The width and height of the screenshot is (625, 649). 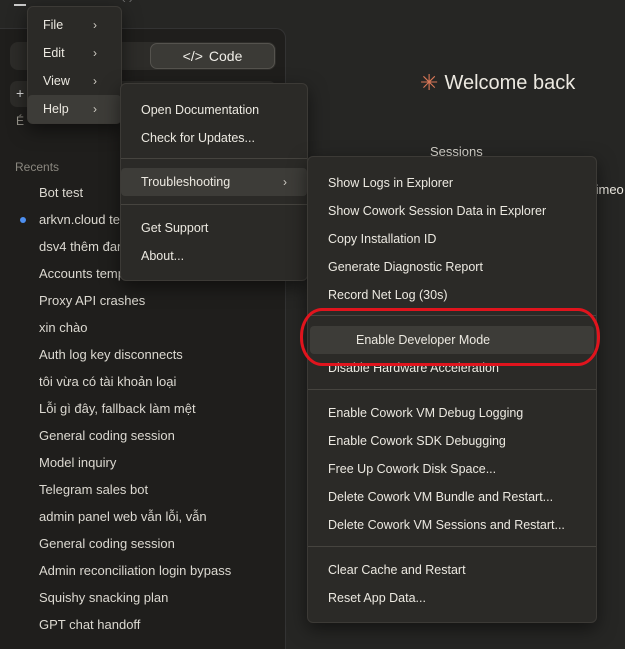 What do you see at coordinates (214, 110) in the screenshot?
I see `menu-open-documentation: Open Documentation` at bounding box center [214, 110].